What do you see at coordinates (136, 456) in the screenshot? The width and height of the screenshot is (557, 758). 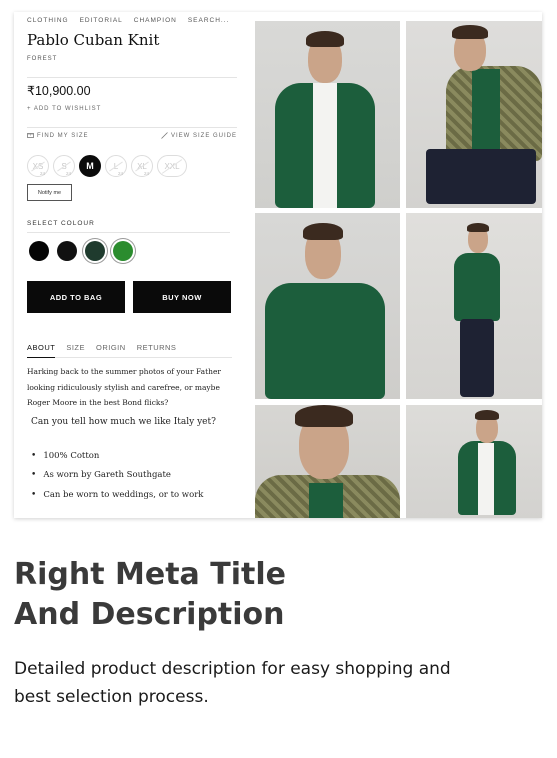 I see `feature-item: 100% Cotton` at bounding box center [136, 456].